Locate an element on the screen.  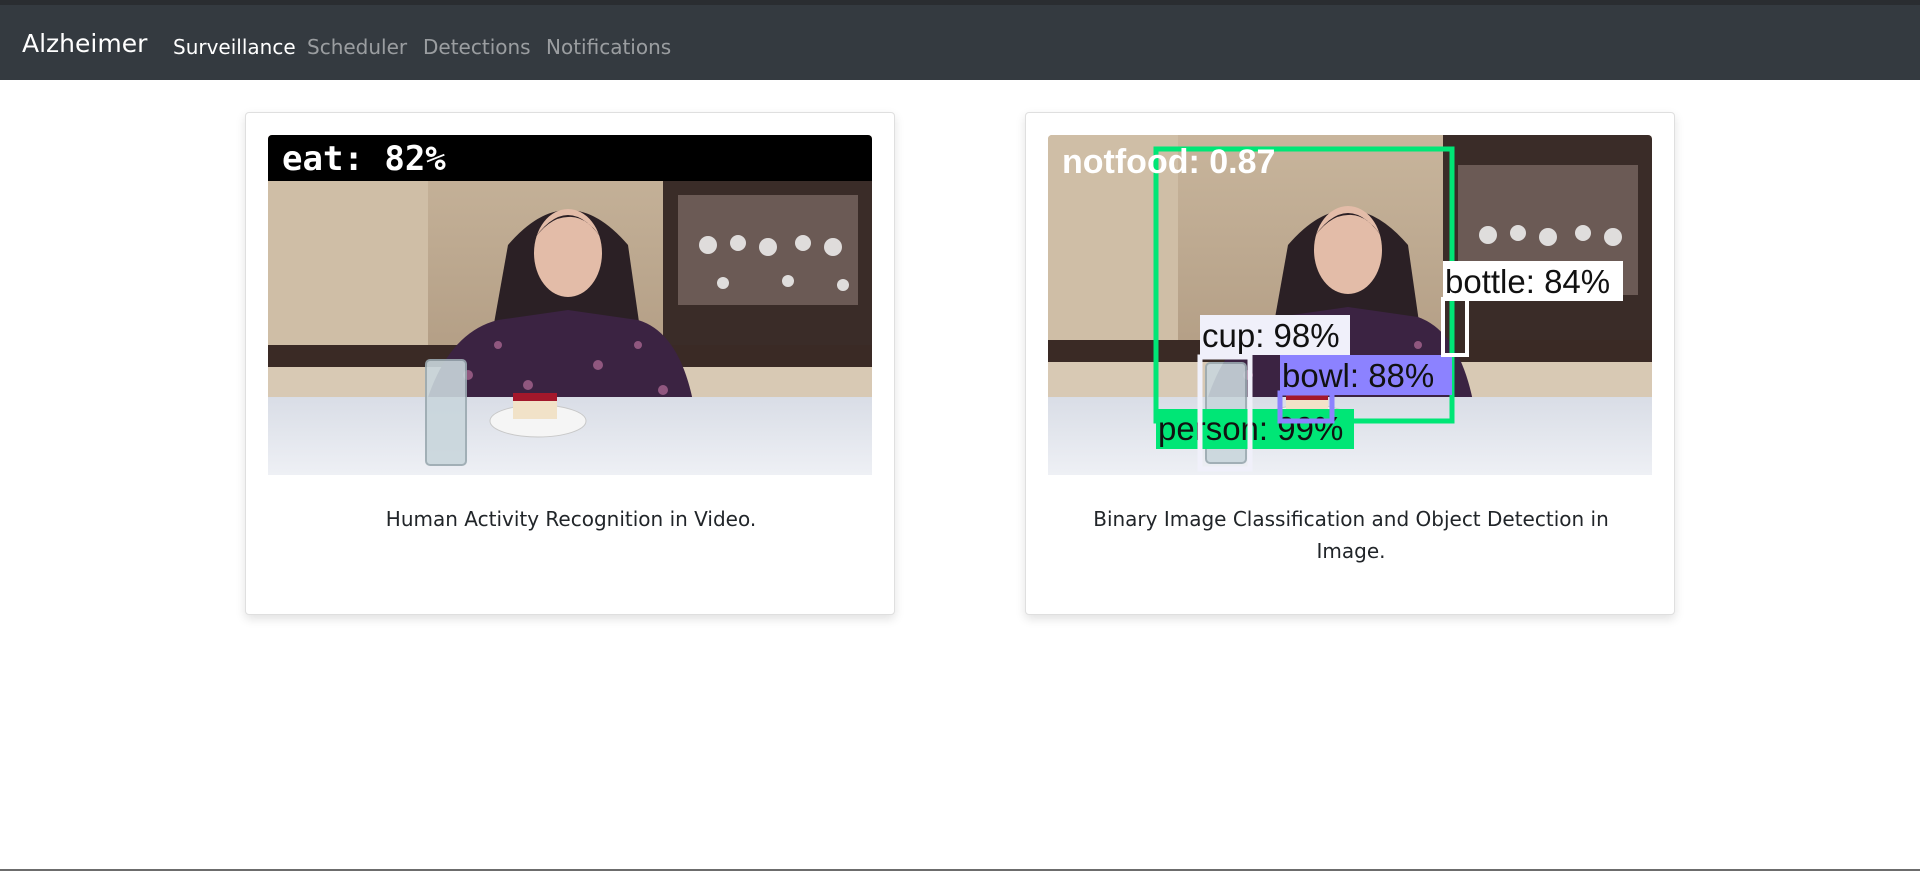
activity-video-frame: eat: 82% is located at coordinates (570, 305).